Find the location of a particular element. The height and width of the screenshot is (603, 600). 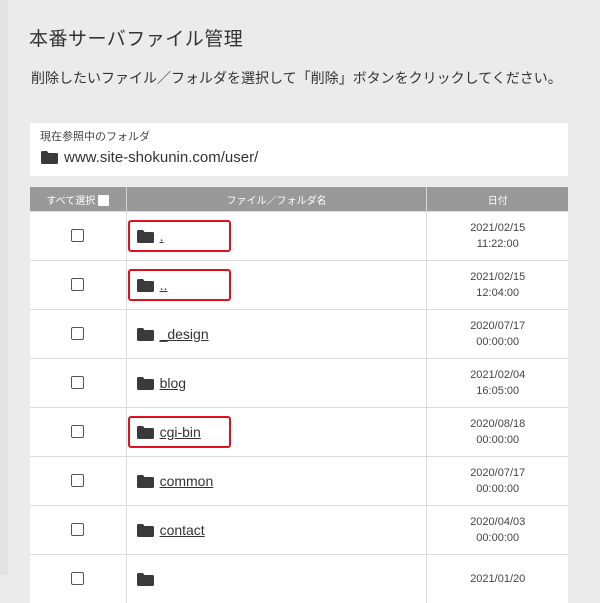

row-date-cell: 2021/02/0416:05:00 is located at coordinates (497, 383).